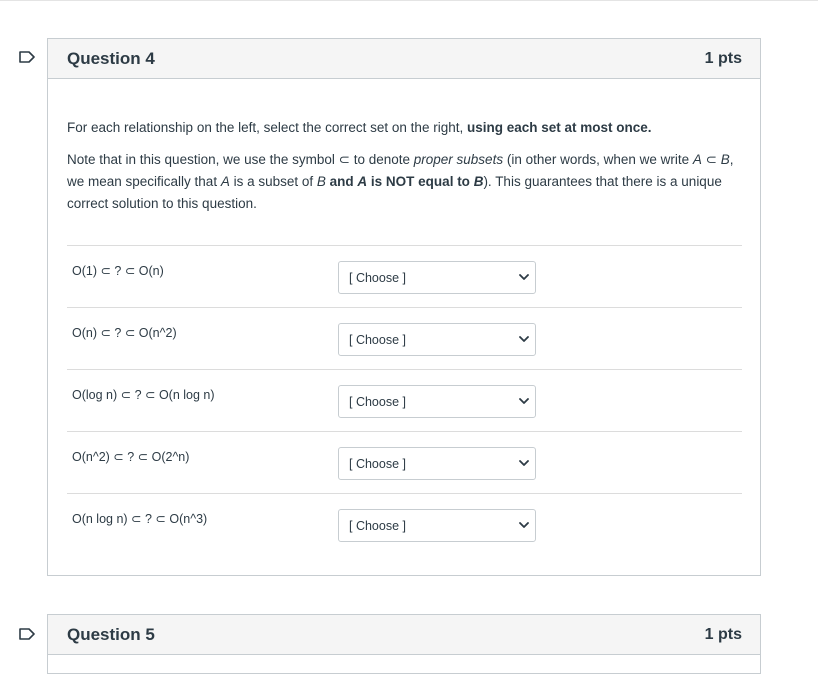 The image size is (818, 674). I want to click on question-5-card: Question 5 1 pts, so click(404, 644).